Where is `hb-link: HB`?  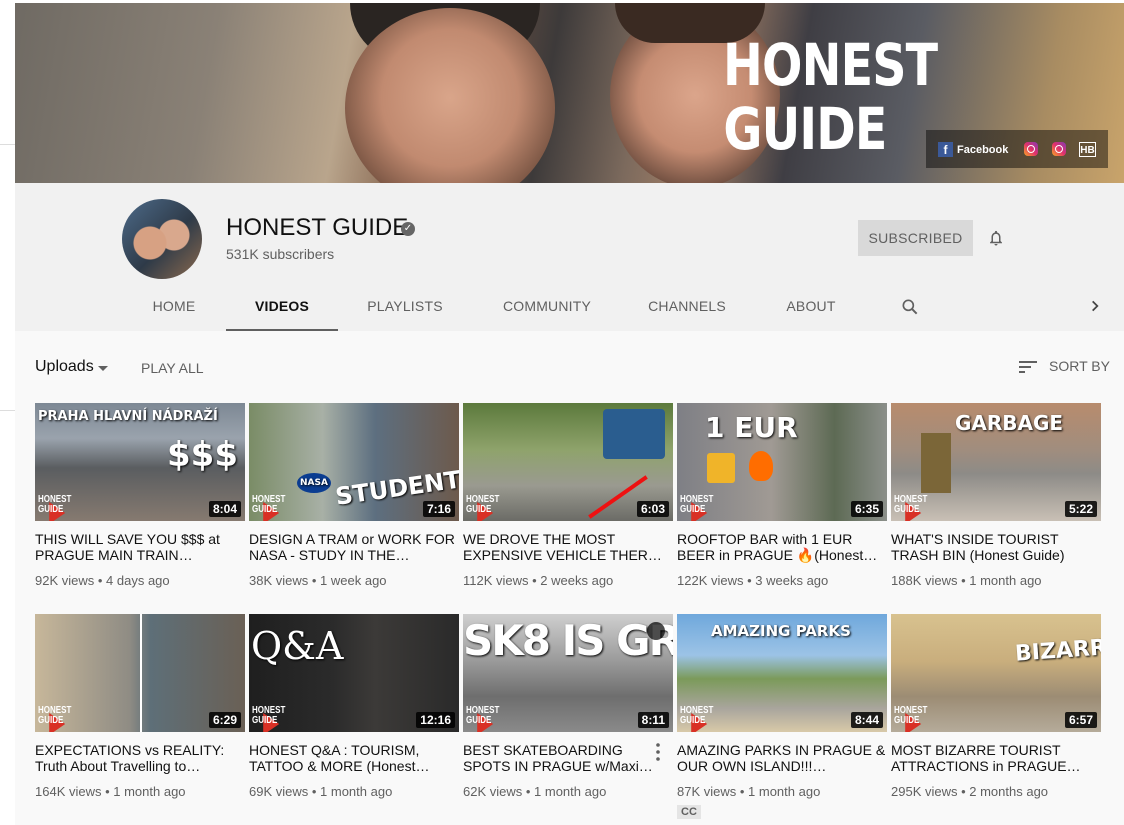
hb-link: HB is located at coordinates (1087, 149).